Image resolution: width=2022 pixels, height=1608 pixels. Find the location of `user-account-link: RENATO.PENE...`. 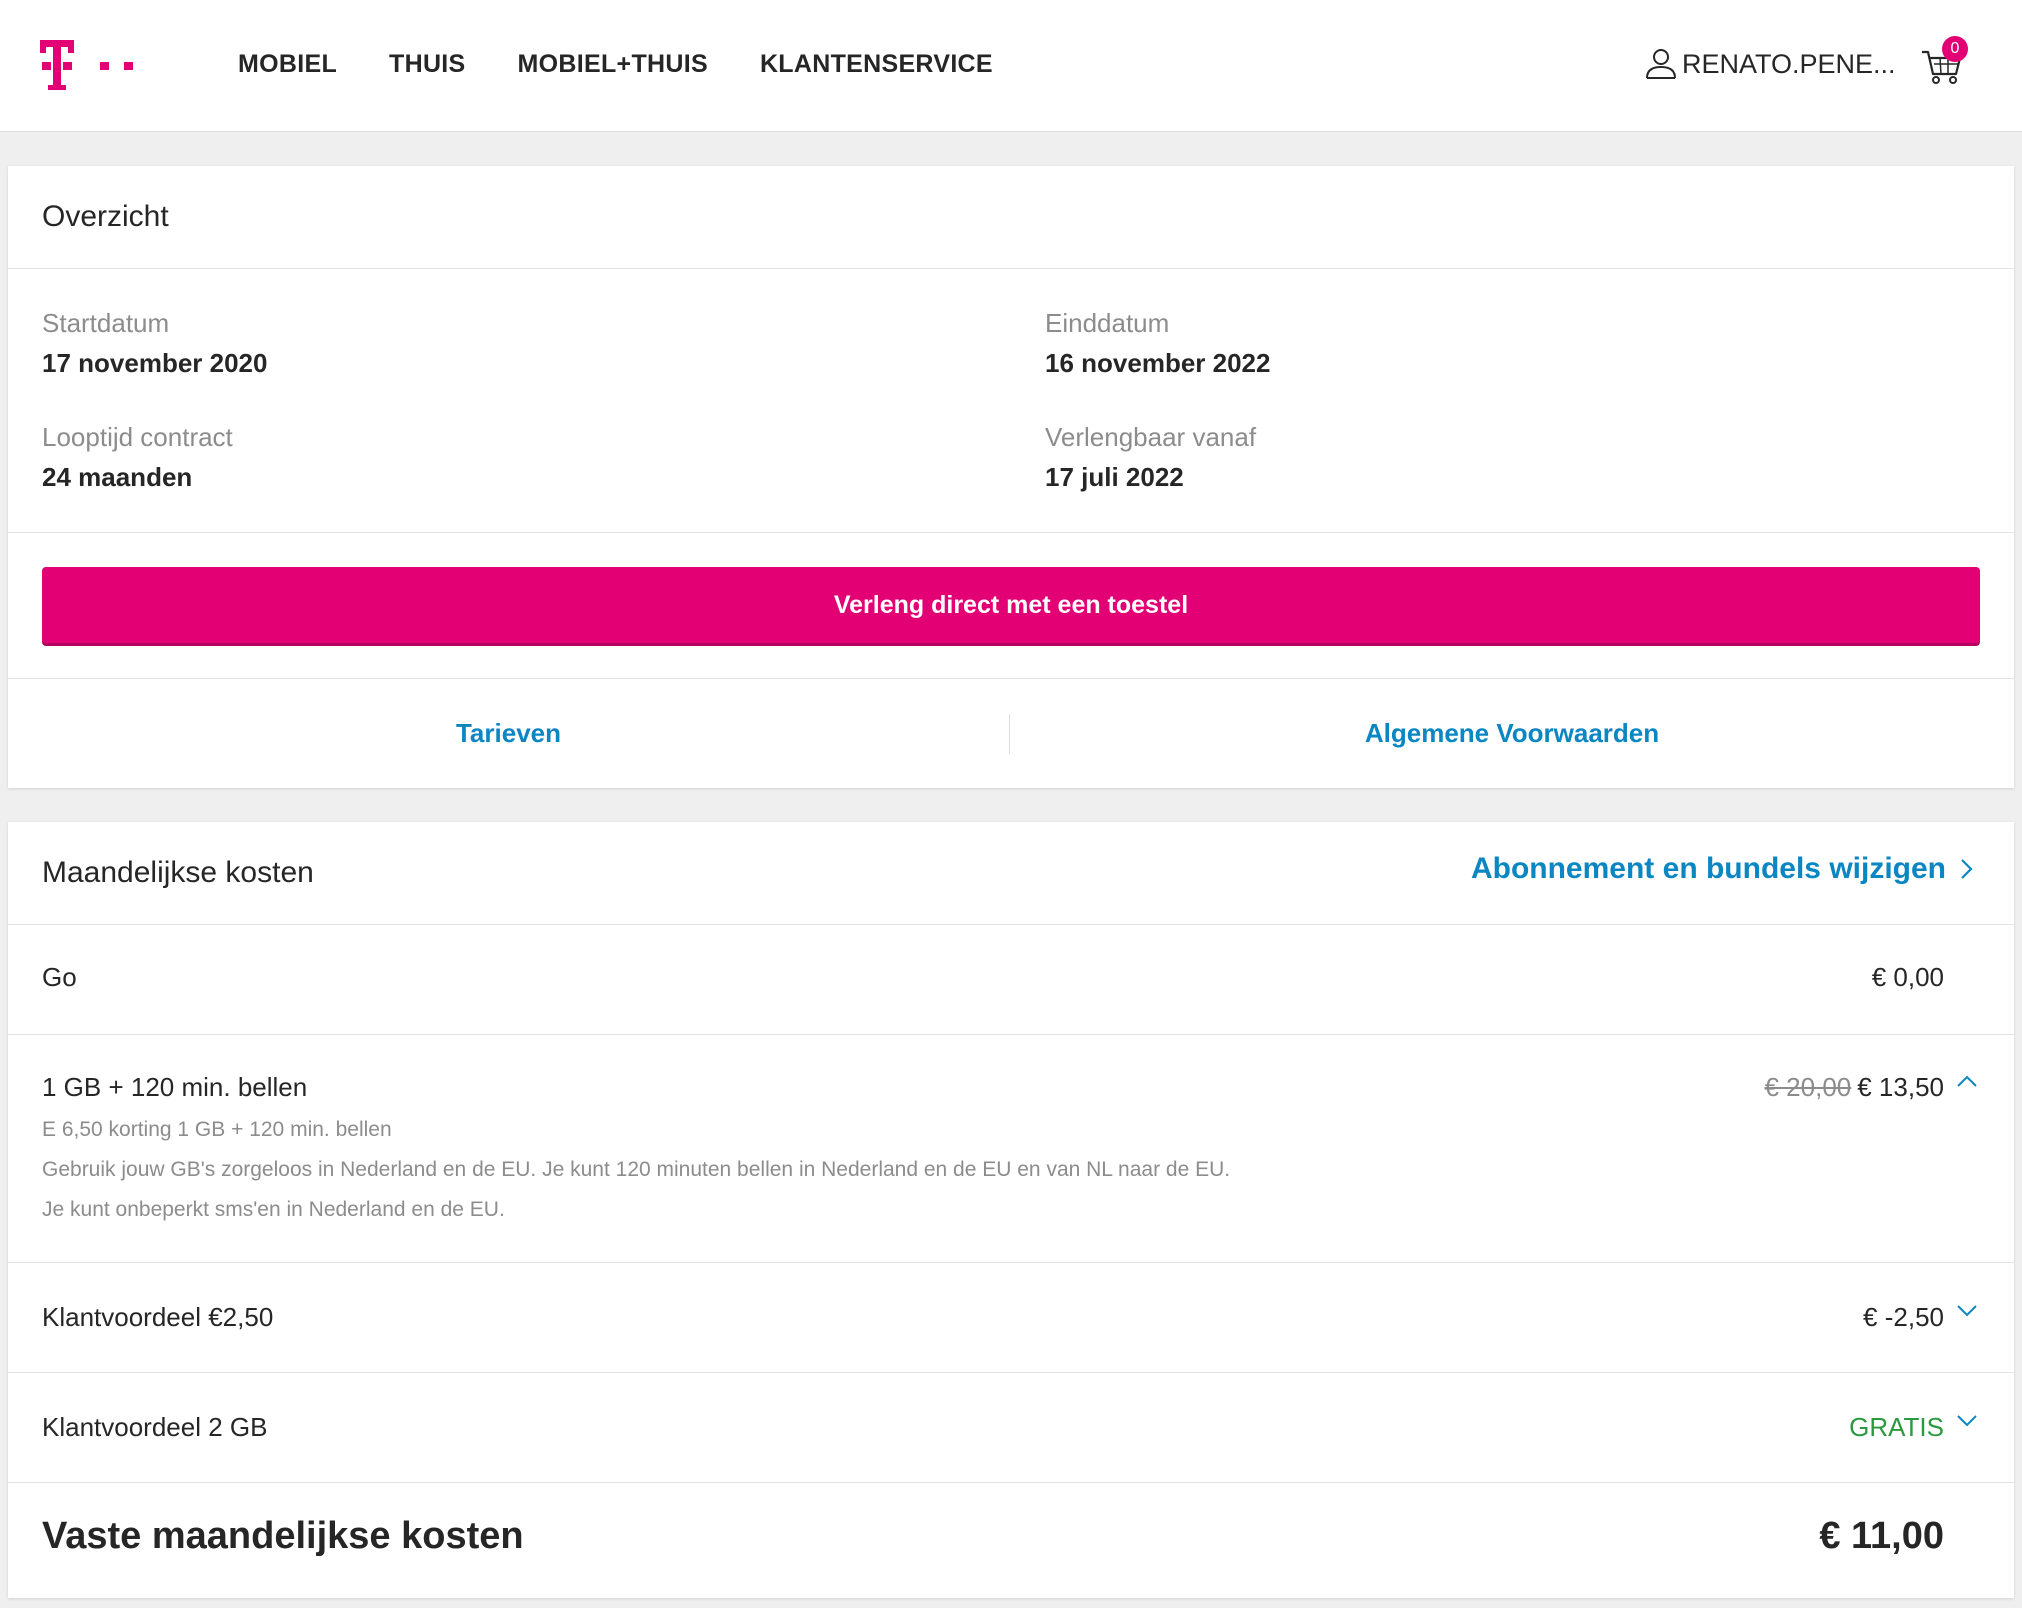

user-account-link: RENATO.PENE... is located at coordinates (1770, 64).